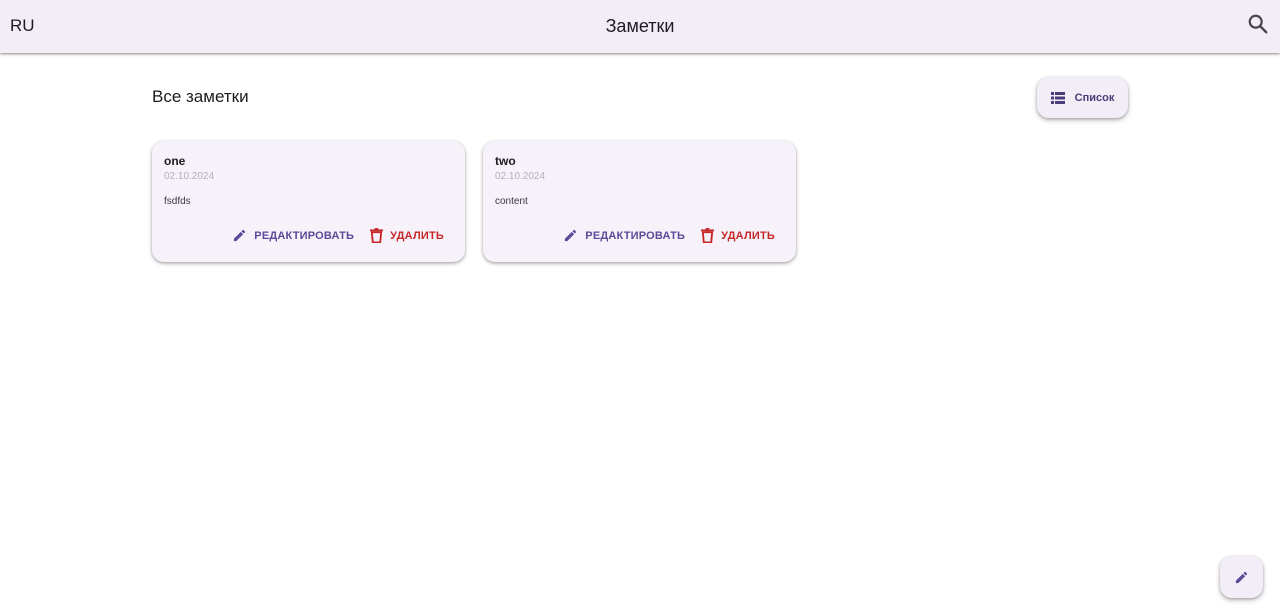 The height and width of the screenshot is (616, 1280). I want to click on app-bar: RU Заметки, so click(640, 26).